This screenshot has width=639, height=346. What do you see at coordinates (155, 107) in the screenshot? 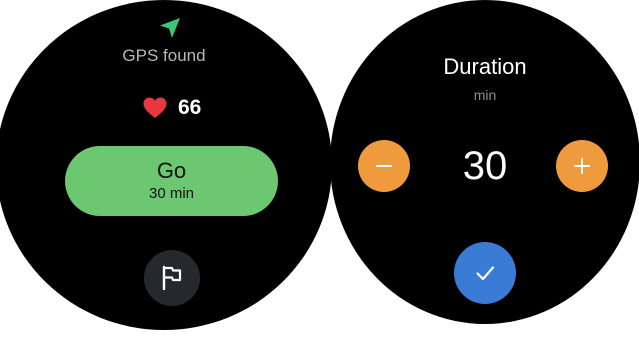
I see `heart-icon` at bounding box center [155, 107].